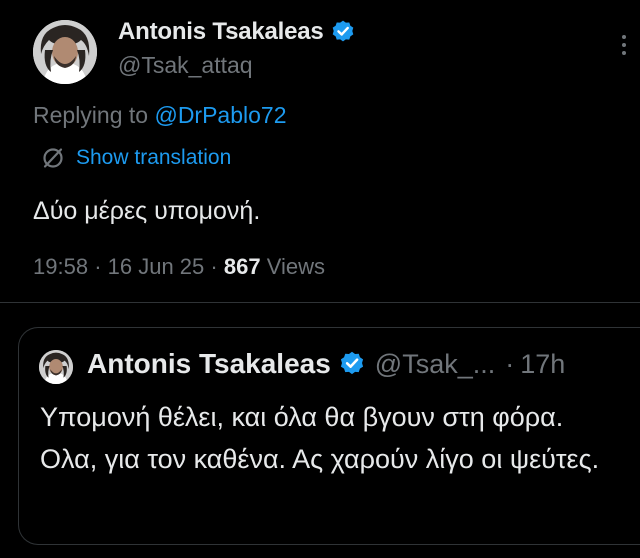 The width and height of the screenshot is (640, 558). What do you see at coordinates (320, 302) in the screenshot?
I see `divider` at bounding box center [320, 302].